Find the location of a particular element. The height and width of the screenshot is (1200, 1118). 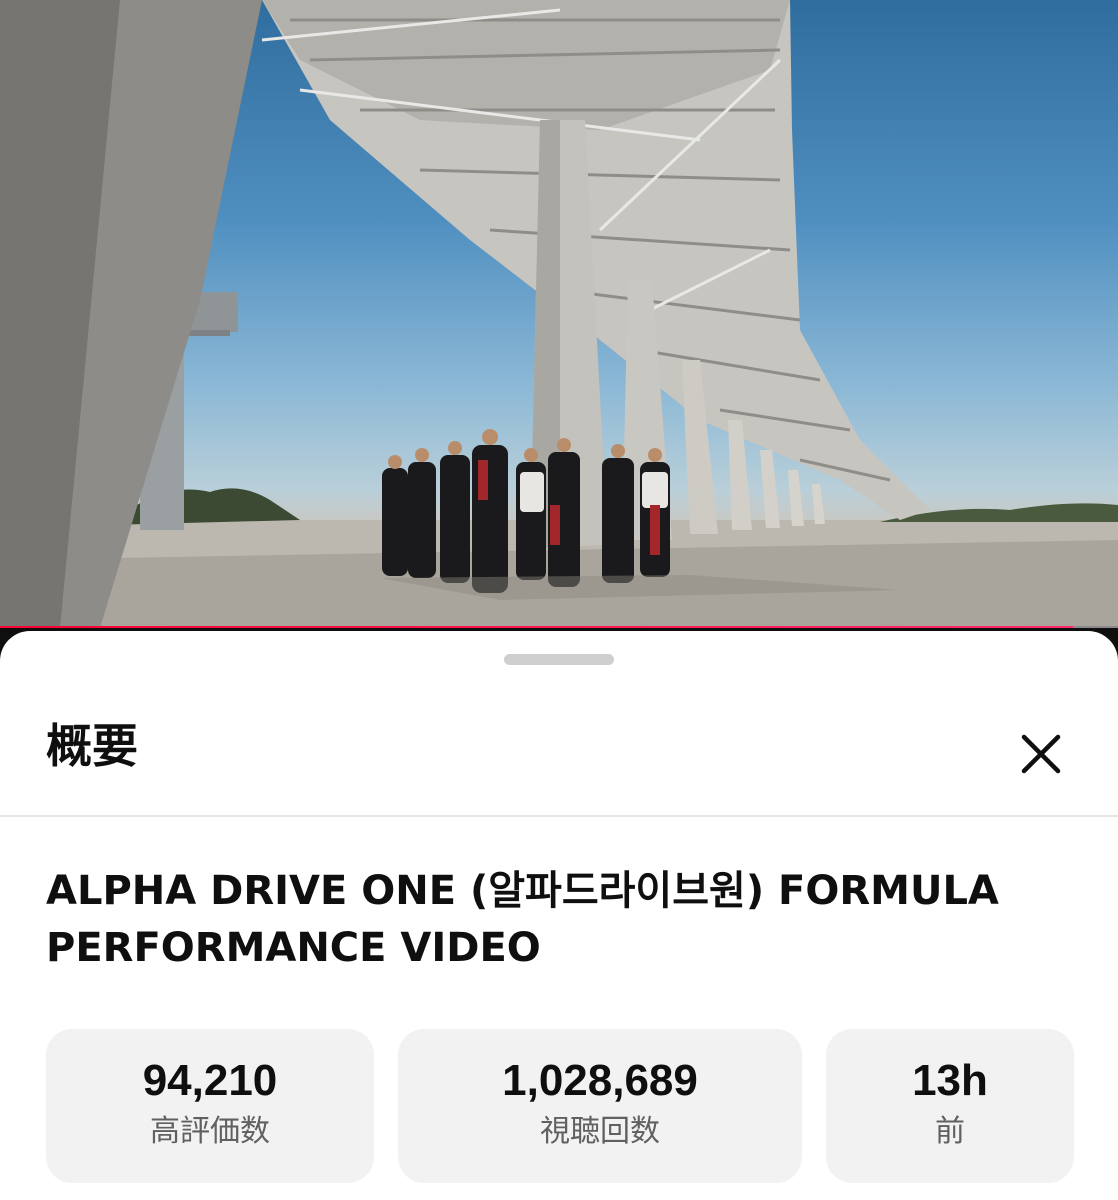

video-progress-fill is located at coordinates (537, 627).